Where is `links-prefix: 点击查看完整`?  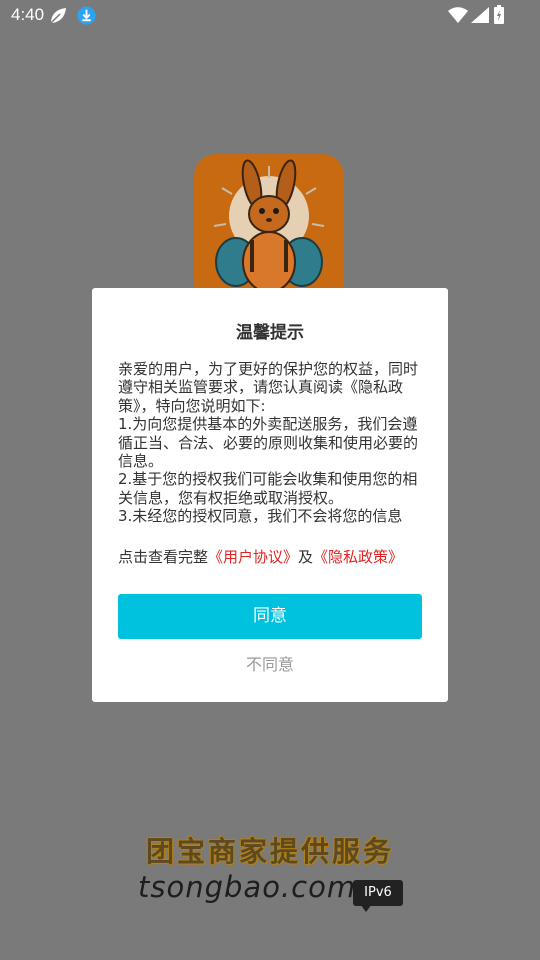
links-prefix: 点击查看完整 is located at coordinates (163, 557).